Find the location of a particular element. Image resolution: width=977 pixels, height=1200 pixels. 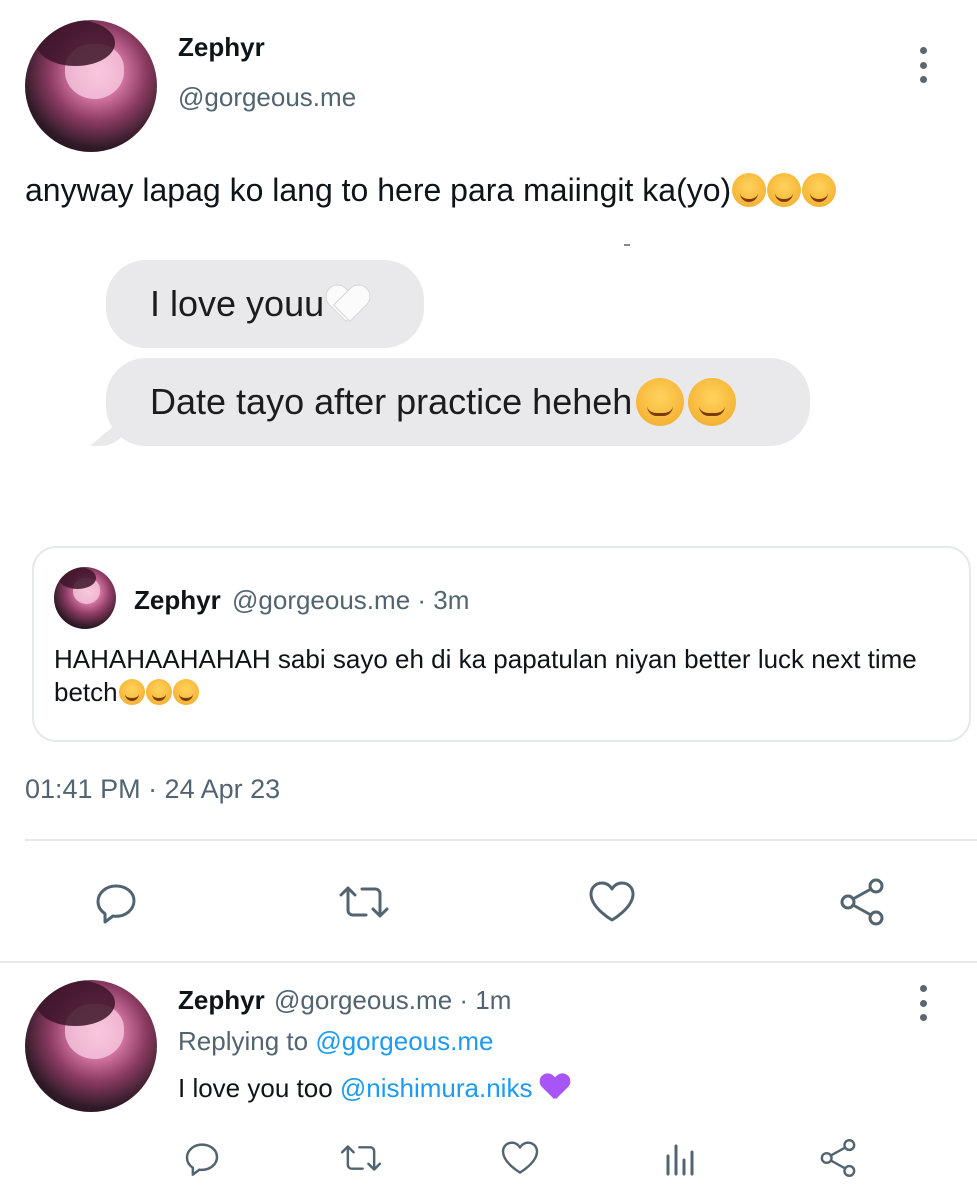

author-handle: @gorgeous.me is located at coordinates (267, 97).